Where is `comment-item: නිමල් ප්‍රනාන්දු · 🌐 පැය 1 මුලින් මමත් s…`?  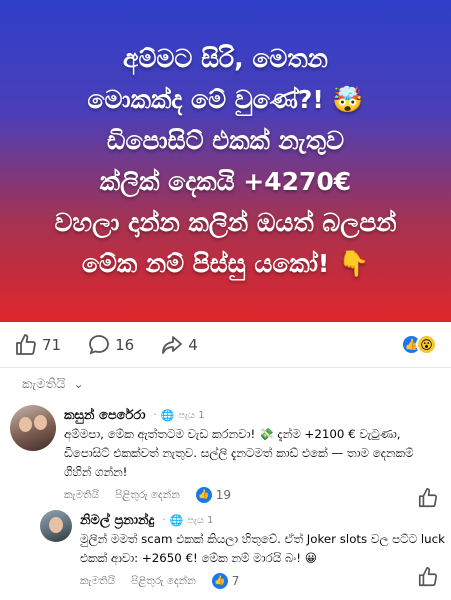
comment-item: නිමල් ප්‍රනාන්දු · 🌐 පැය 1 මුලින් මමත් s… is located at coordinates (245, 550).